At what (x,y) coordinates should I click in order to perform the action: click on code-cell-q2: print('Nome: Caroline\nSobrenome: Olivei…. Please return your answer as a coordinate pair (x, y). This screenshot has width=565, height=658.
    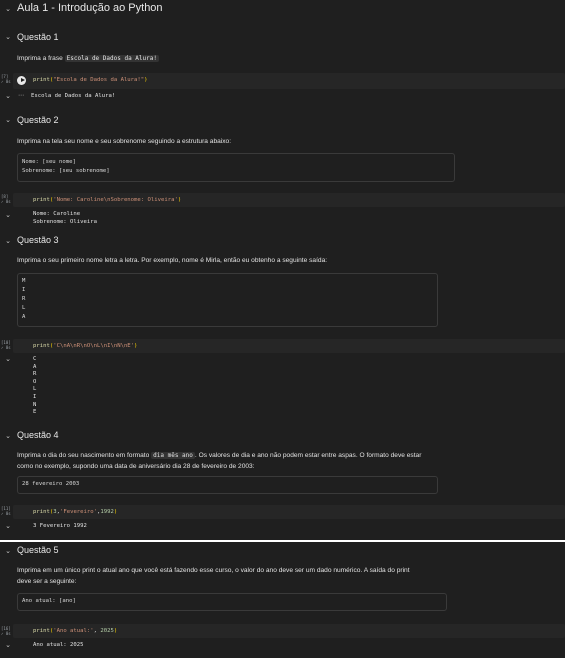
    Looking at the image, I should click on (289, 200).